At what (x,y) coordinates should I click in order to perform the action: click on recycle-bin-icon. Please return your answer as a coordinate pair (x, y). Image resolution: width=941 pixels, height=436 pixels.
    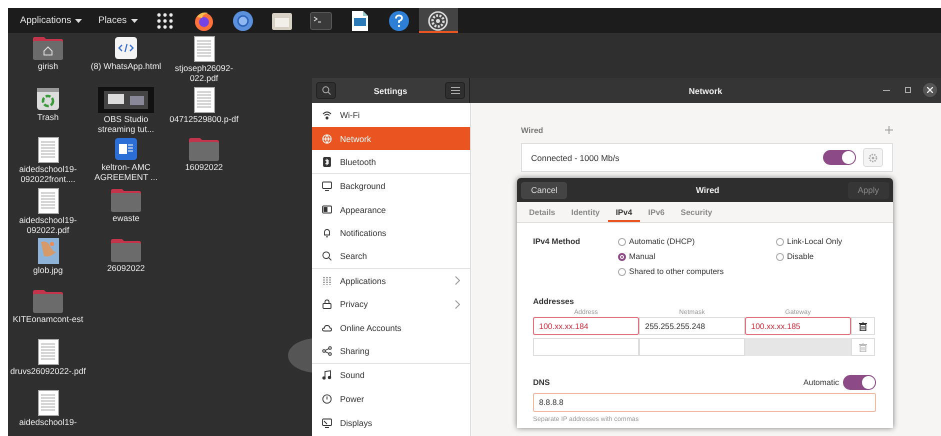
    Looking at the image, I should click on (48, 98).